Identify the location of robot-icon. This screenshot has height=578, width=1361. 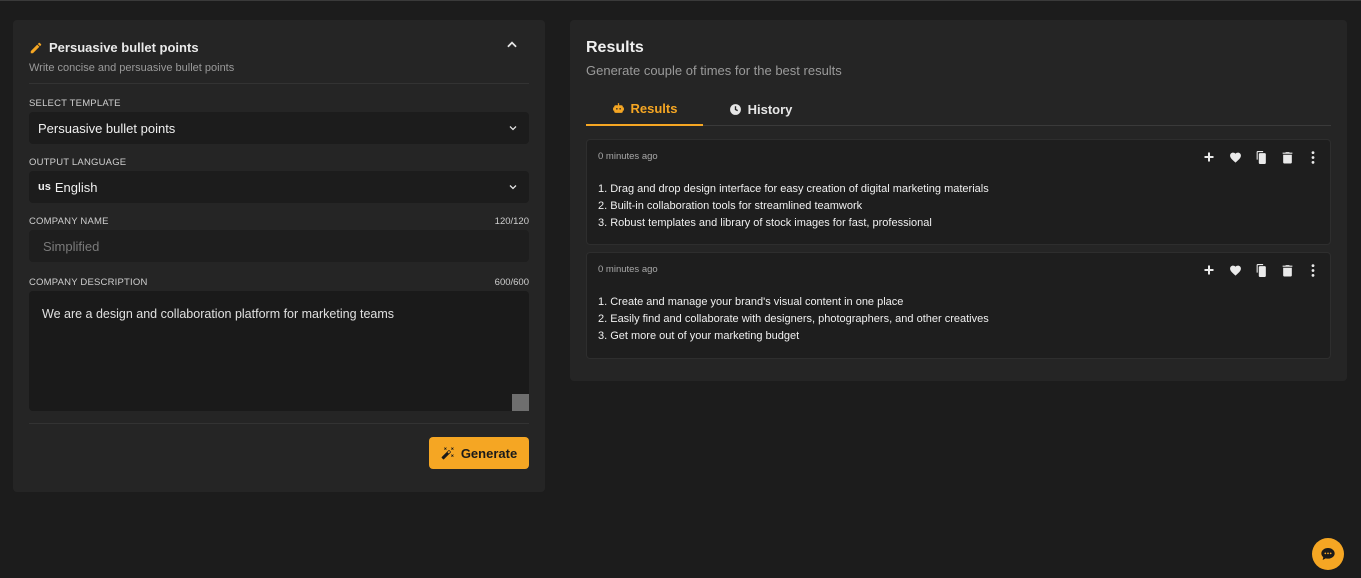
(618, 107).